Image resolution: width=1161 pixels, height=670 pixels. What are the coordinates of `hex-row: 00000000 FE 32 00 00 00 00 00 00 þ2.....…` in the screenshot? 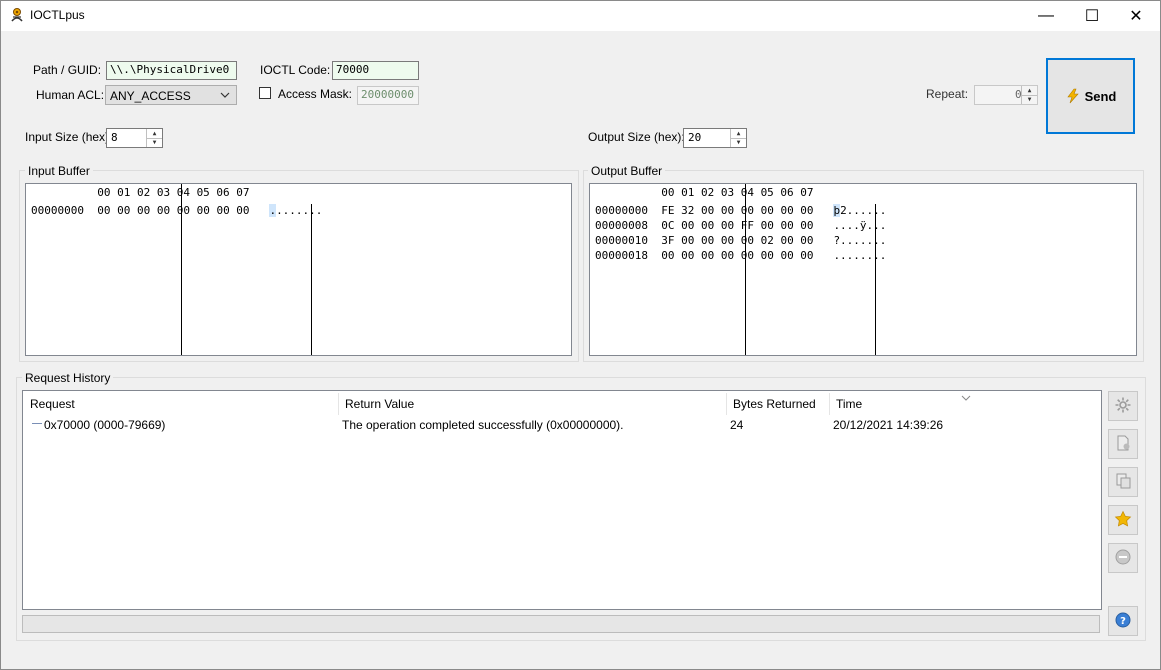 It's located at (740, 210).